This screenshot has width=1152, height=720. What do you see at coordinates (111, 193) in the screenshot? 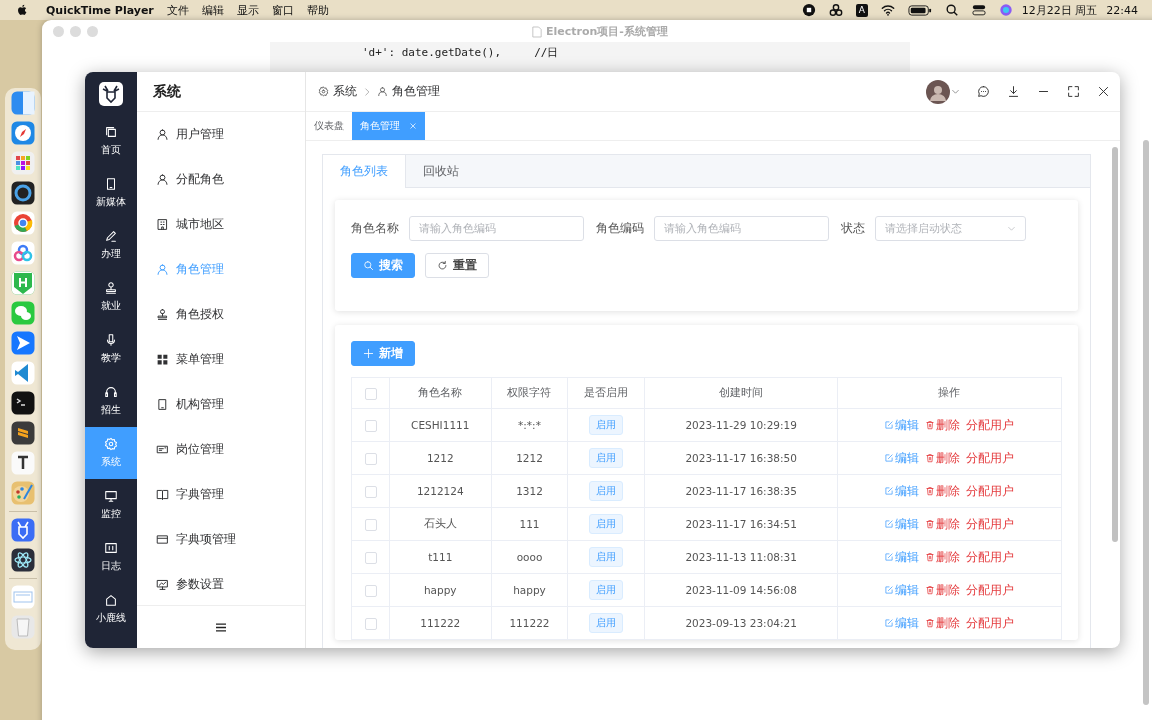
I see `rail-item: 新媒体` at bounding box center [111, 193].